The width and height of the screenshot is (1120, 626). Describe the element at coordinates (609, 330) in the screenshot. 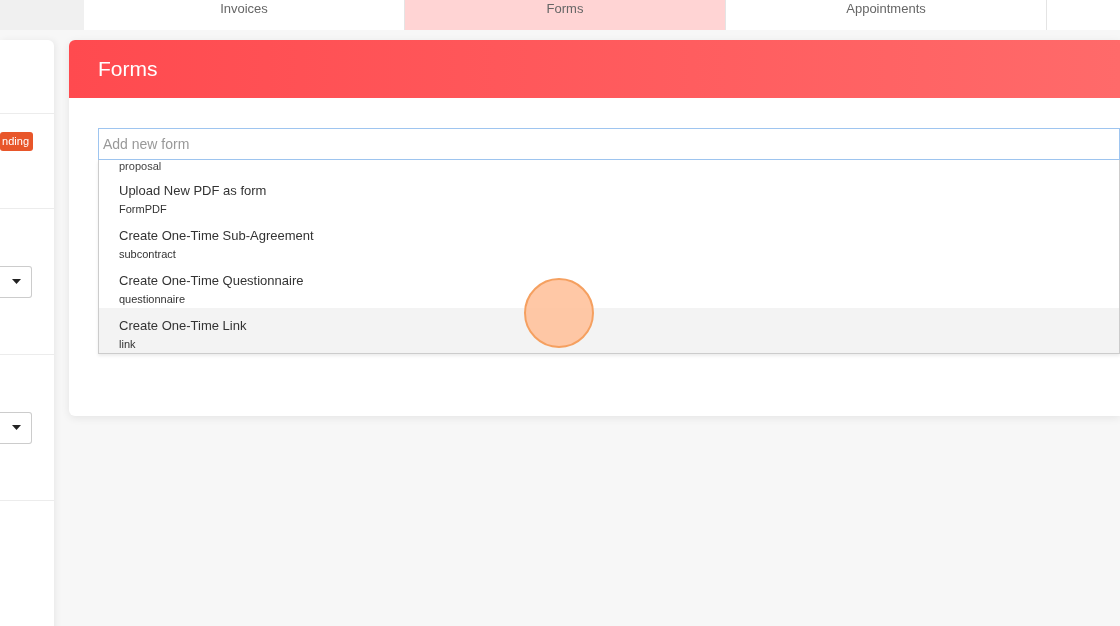

I see `dropdown-option: Create One-Time Link link` at that location.